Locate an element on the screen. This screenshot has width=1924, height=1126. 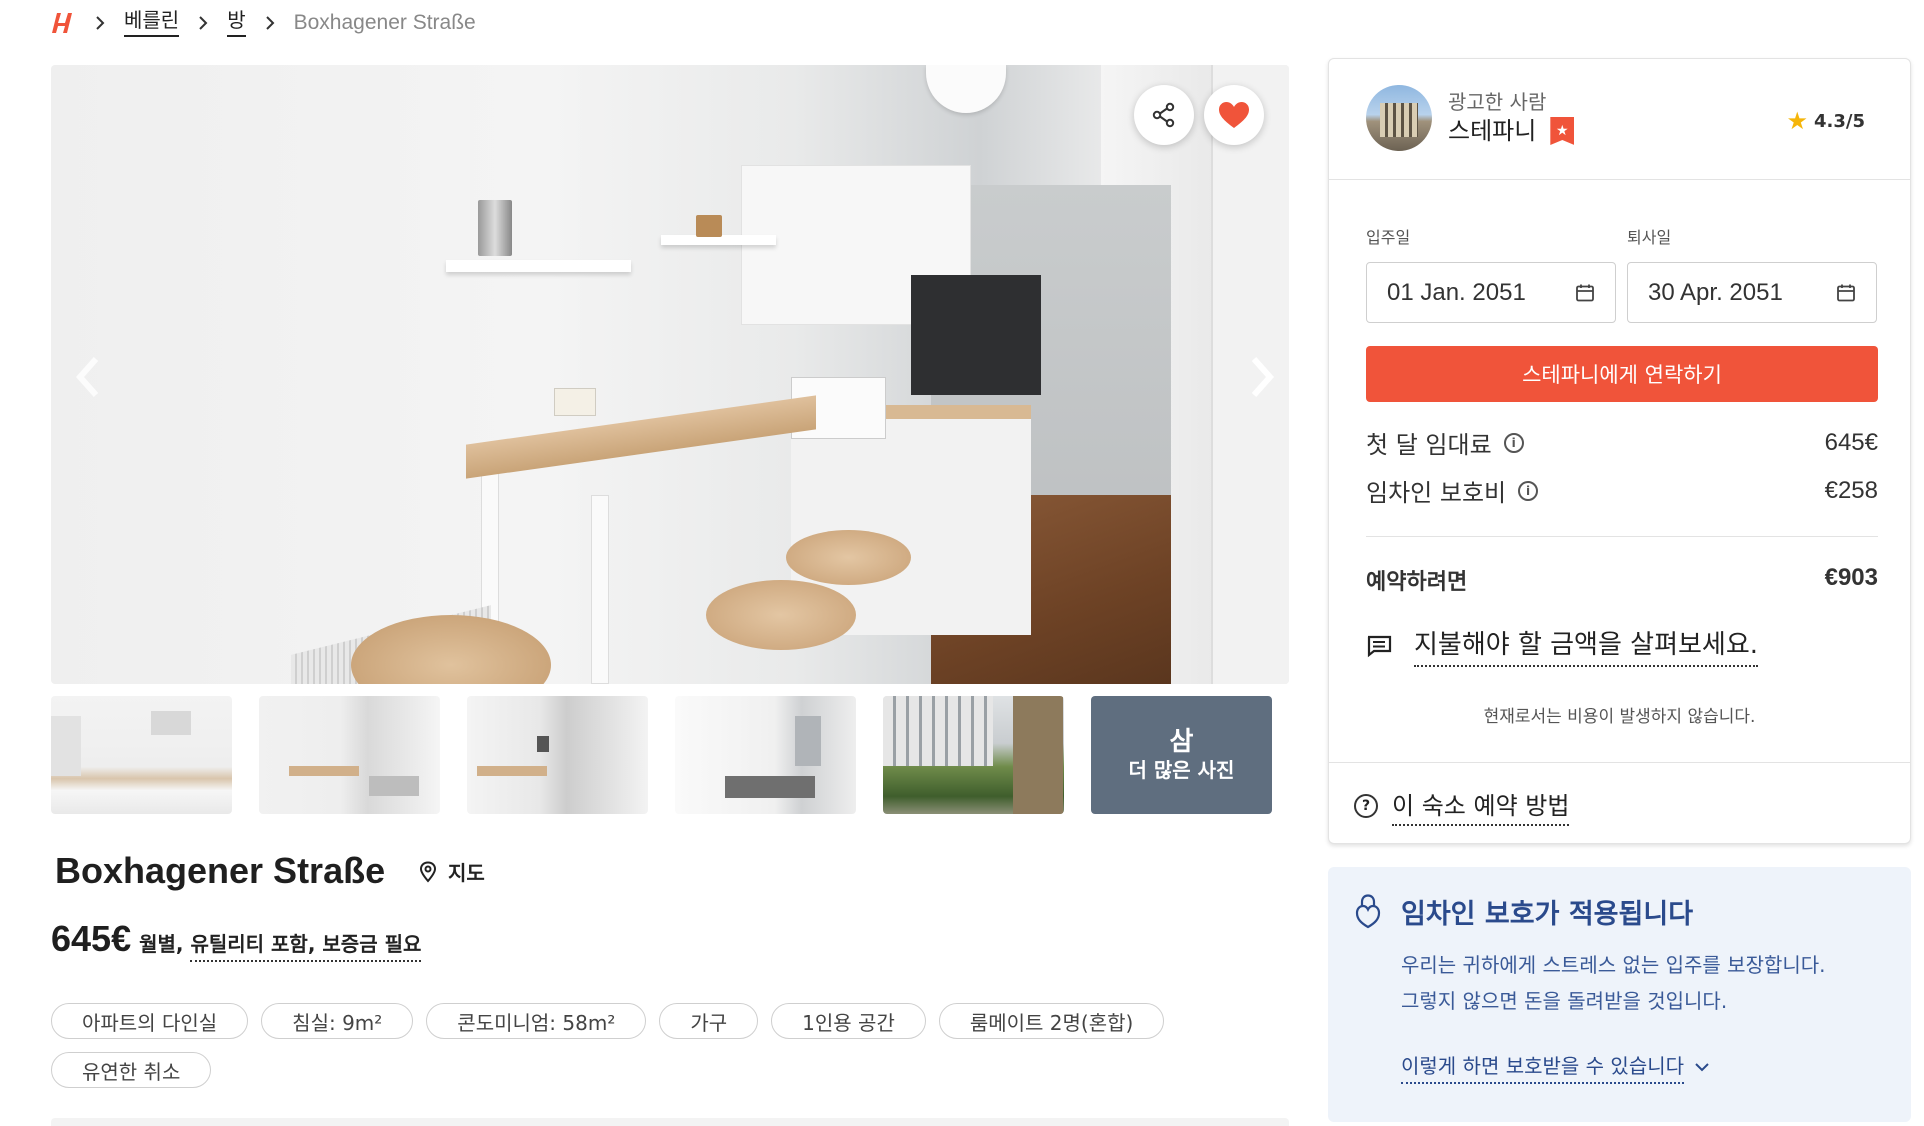
protection-fee-label: 임차인 보호비 is located at coordinates (1436, 493).